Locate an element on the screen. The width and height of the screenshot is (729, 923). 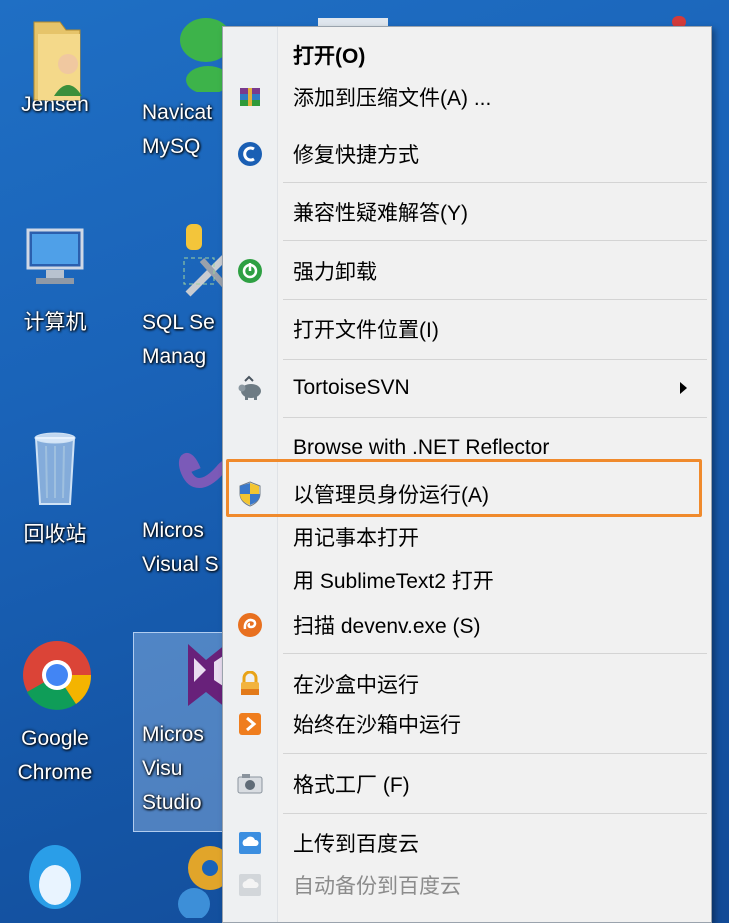
visual-studio-infinity-icon is located at coordinates (195, 465).